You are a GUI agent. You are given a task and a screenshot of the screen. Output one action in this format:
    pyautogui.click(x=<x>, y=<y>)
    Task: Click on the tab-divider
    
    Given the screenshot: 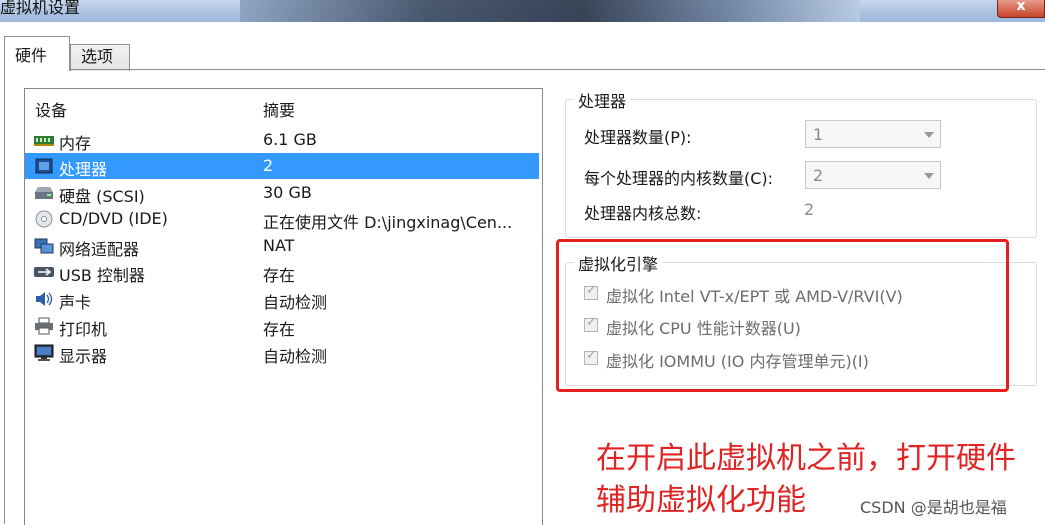 What is the action you would take?
    pyautogui.click(x=557, y=69)
    